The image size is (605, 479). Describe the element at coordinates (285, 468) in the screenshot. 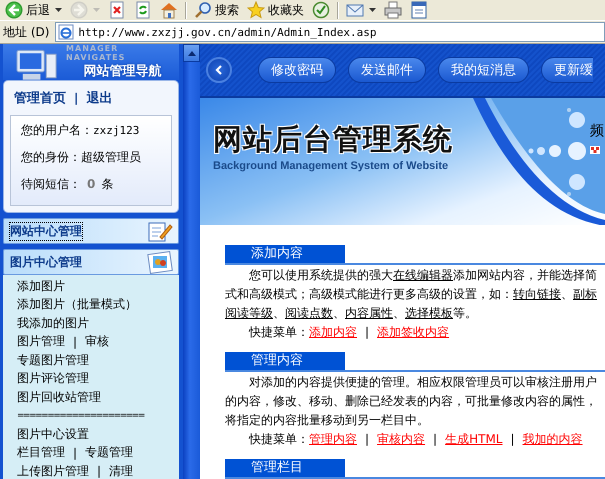

I see `section-header: 管理栏目` at that location.